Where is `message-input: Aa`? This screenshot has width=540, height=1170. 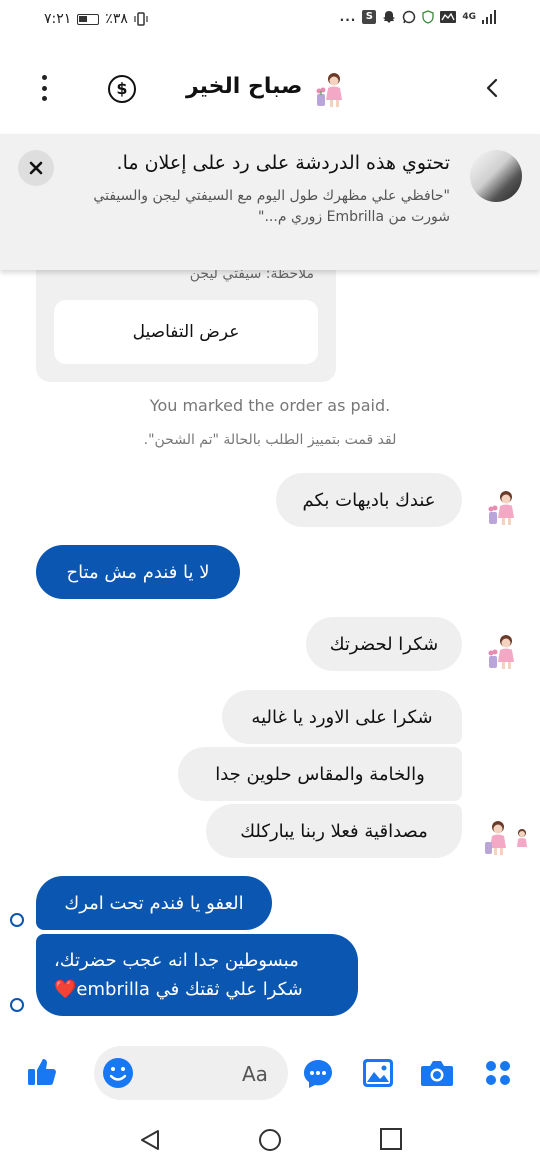 message-input: Aa is located at coordinates (191, 1073).